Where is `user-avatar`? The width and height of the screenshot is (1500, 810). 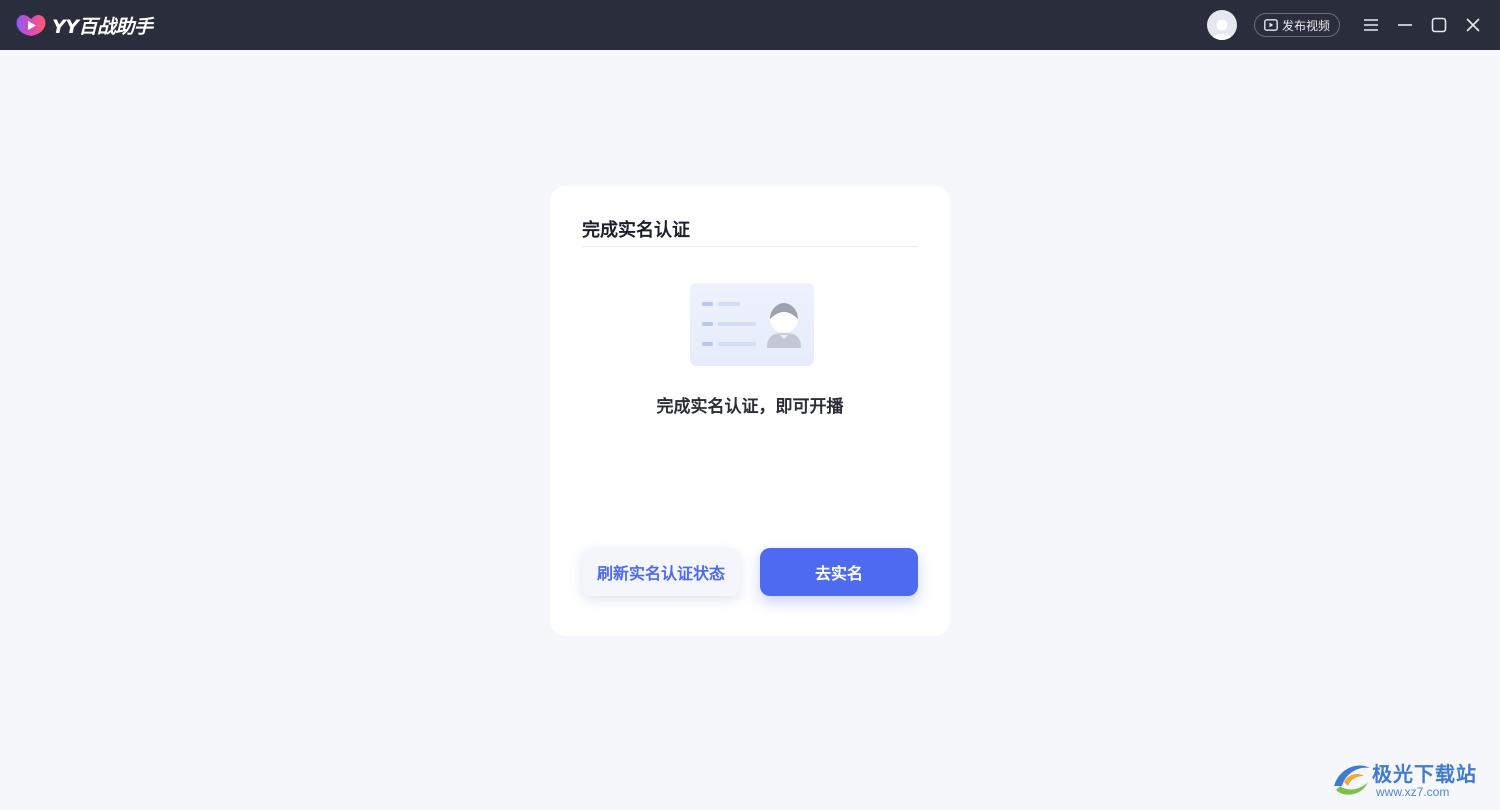 user-avatar is located at coordinates (1221, 25).